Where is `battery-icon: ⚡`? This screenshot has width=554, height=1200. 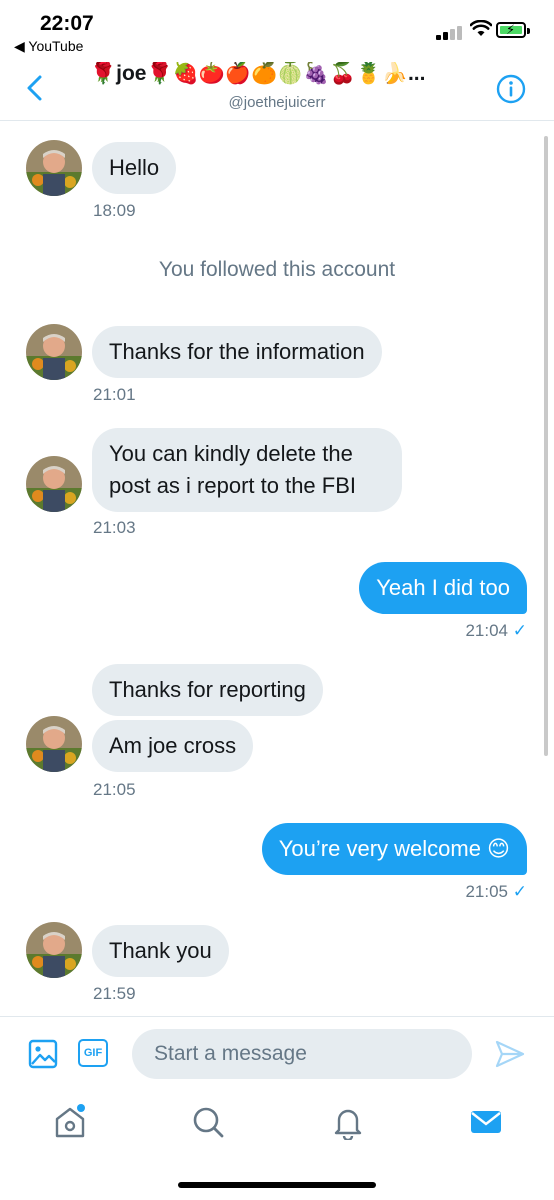 battery-icon: ⚡ is located at coordinates (513, 30).